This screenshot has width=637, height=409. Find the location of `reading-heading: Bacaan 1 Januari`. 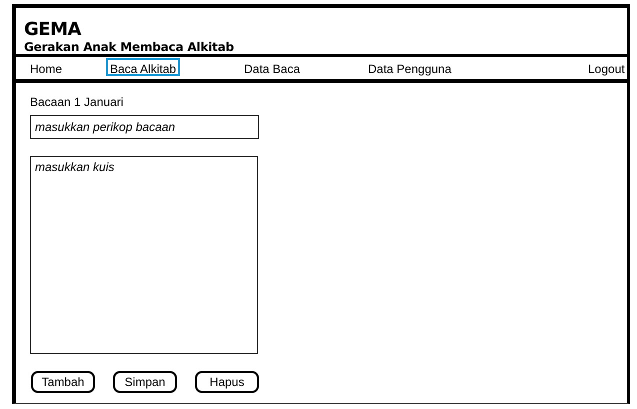

reading-heading: Bacaan 1 Januari is located at coordinates (77, 102).